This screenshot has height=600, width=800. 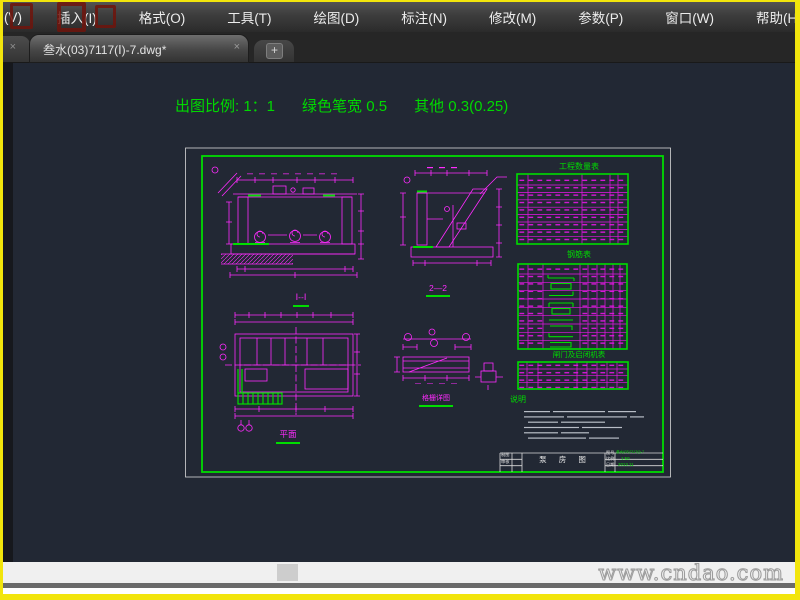 I want to click on plot-settings-note: 出图比例: 1：1 绿色笔宽 0.5 其他 0.3(0.25), so click(x=355, y=105).